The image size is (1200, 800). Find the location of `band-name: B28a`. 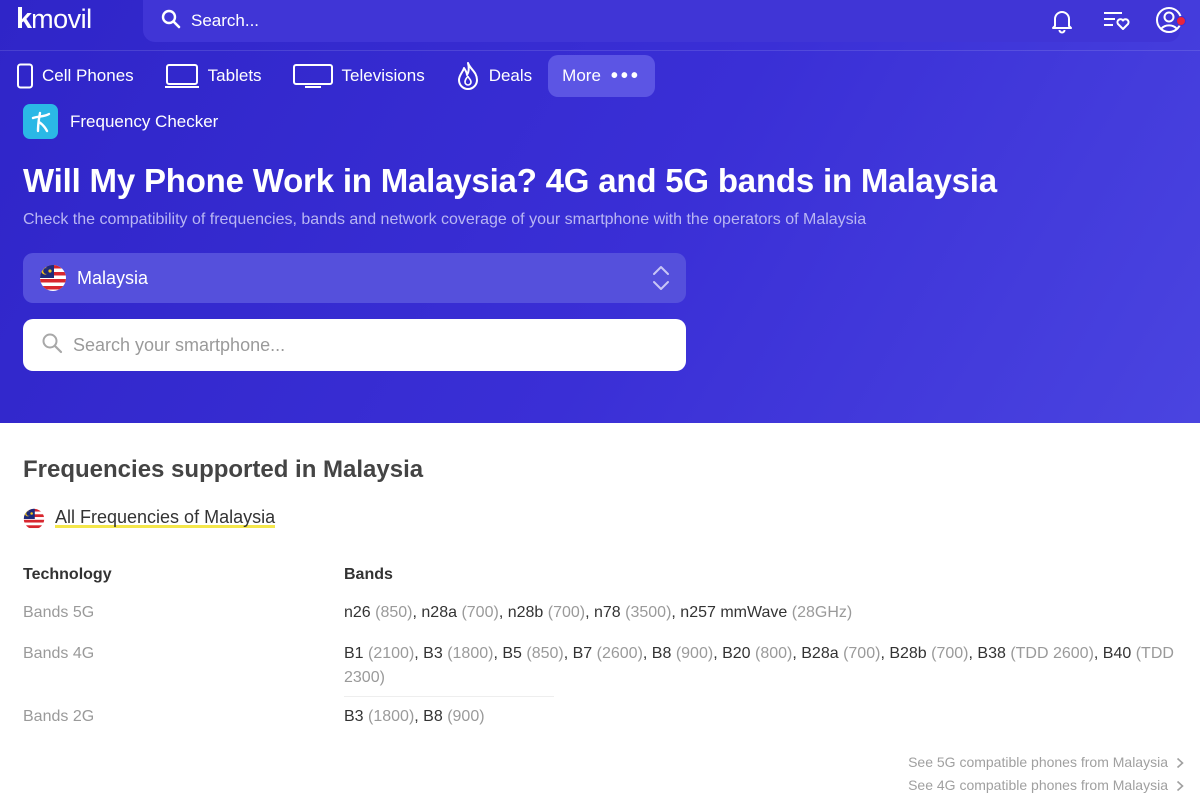

band-name: B28a is located at coordinates (820, 653).